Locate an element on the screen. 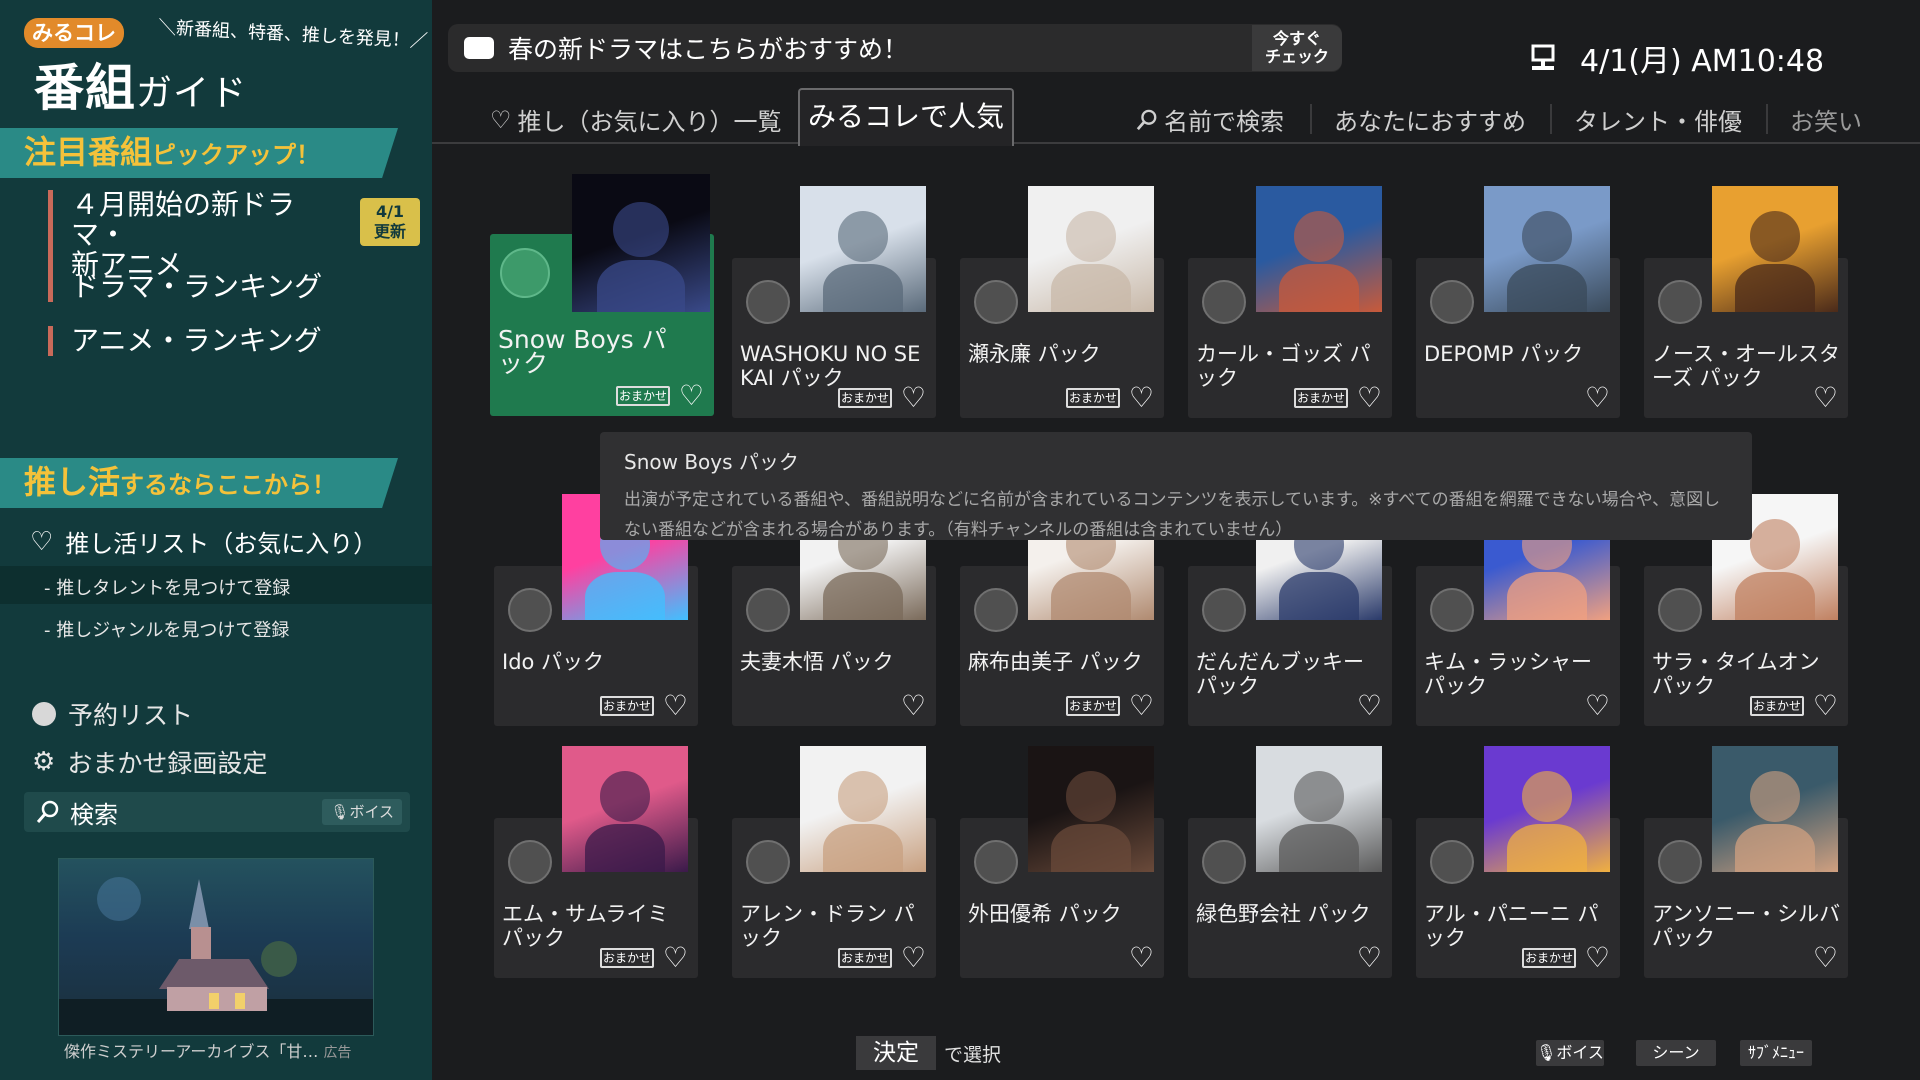 This screenshot has width=1920, height=1080. tab-popular: みるコレで人気 is located at coordinates (906, 117).